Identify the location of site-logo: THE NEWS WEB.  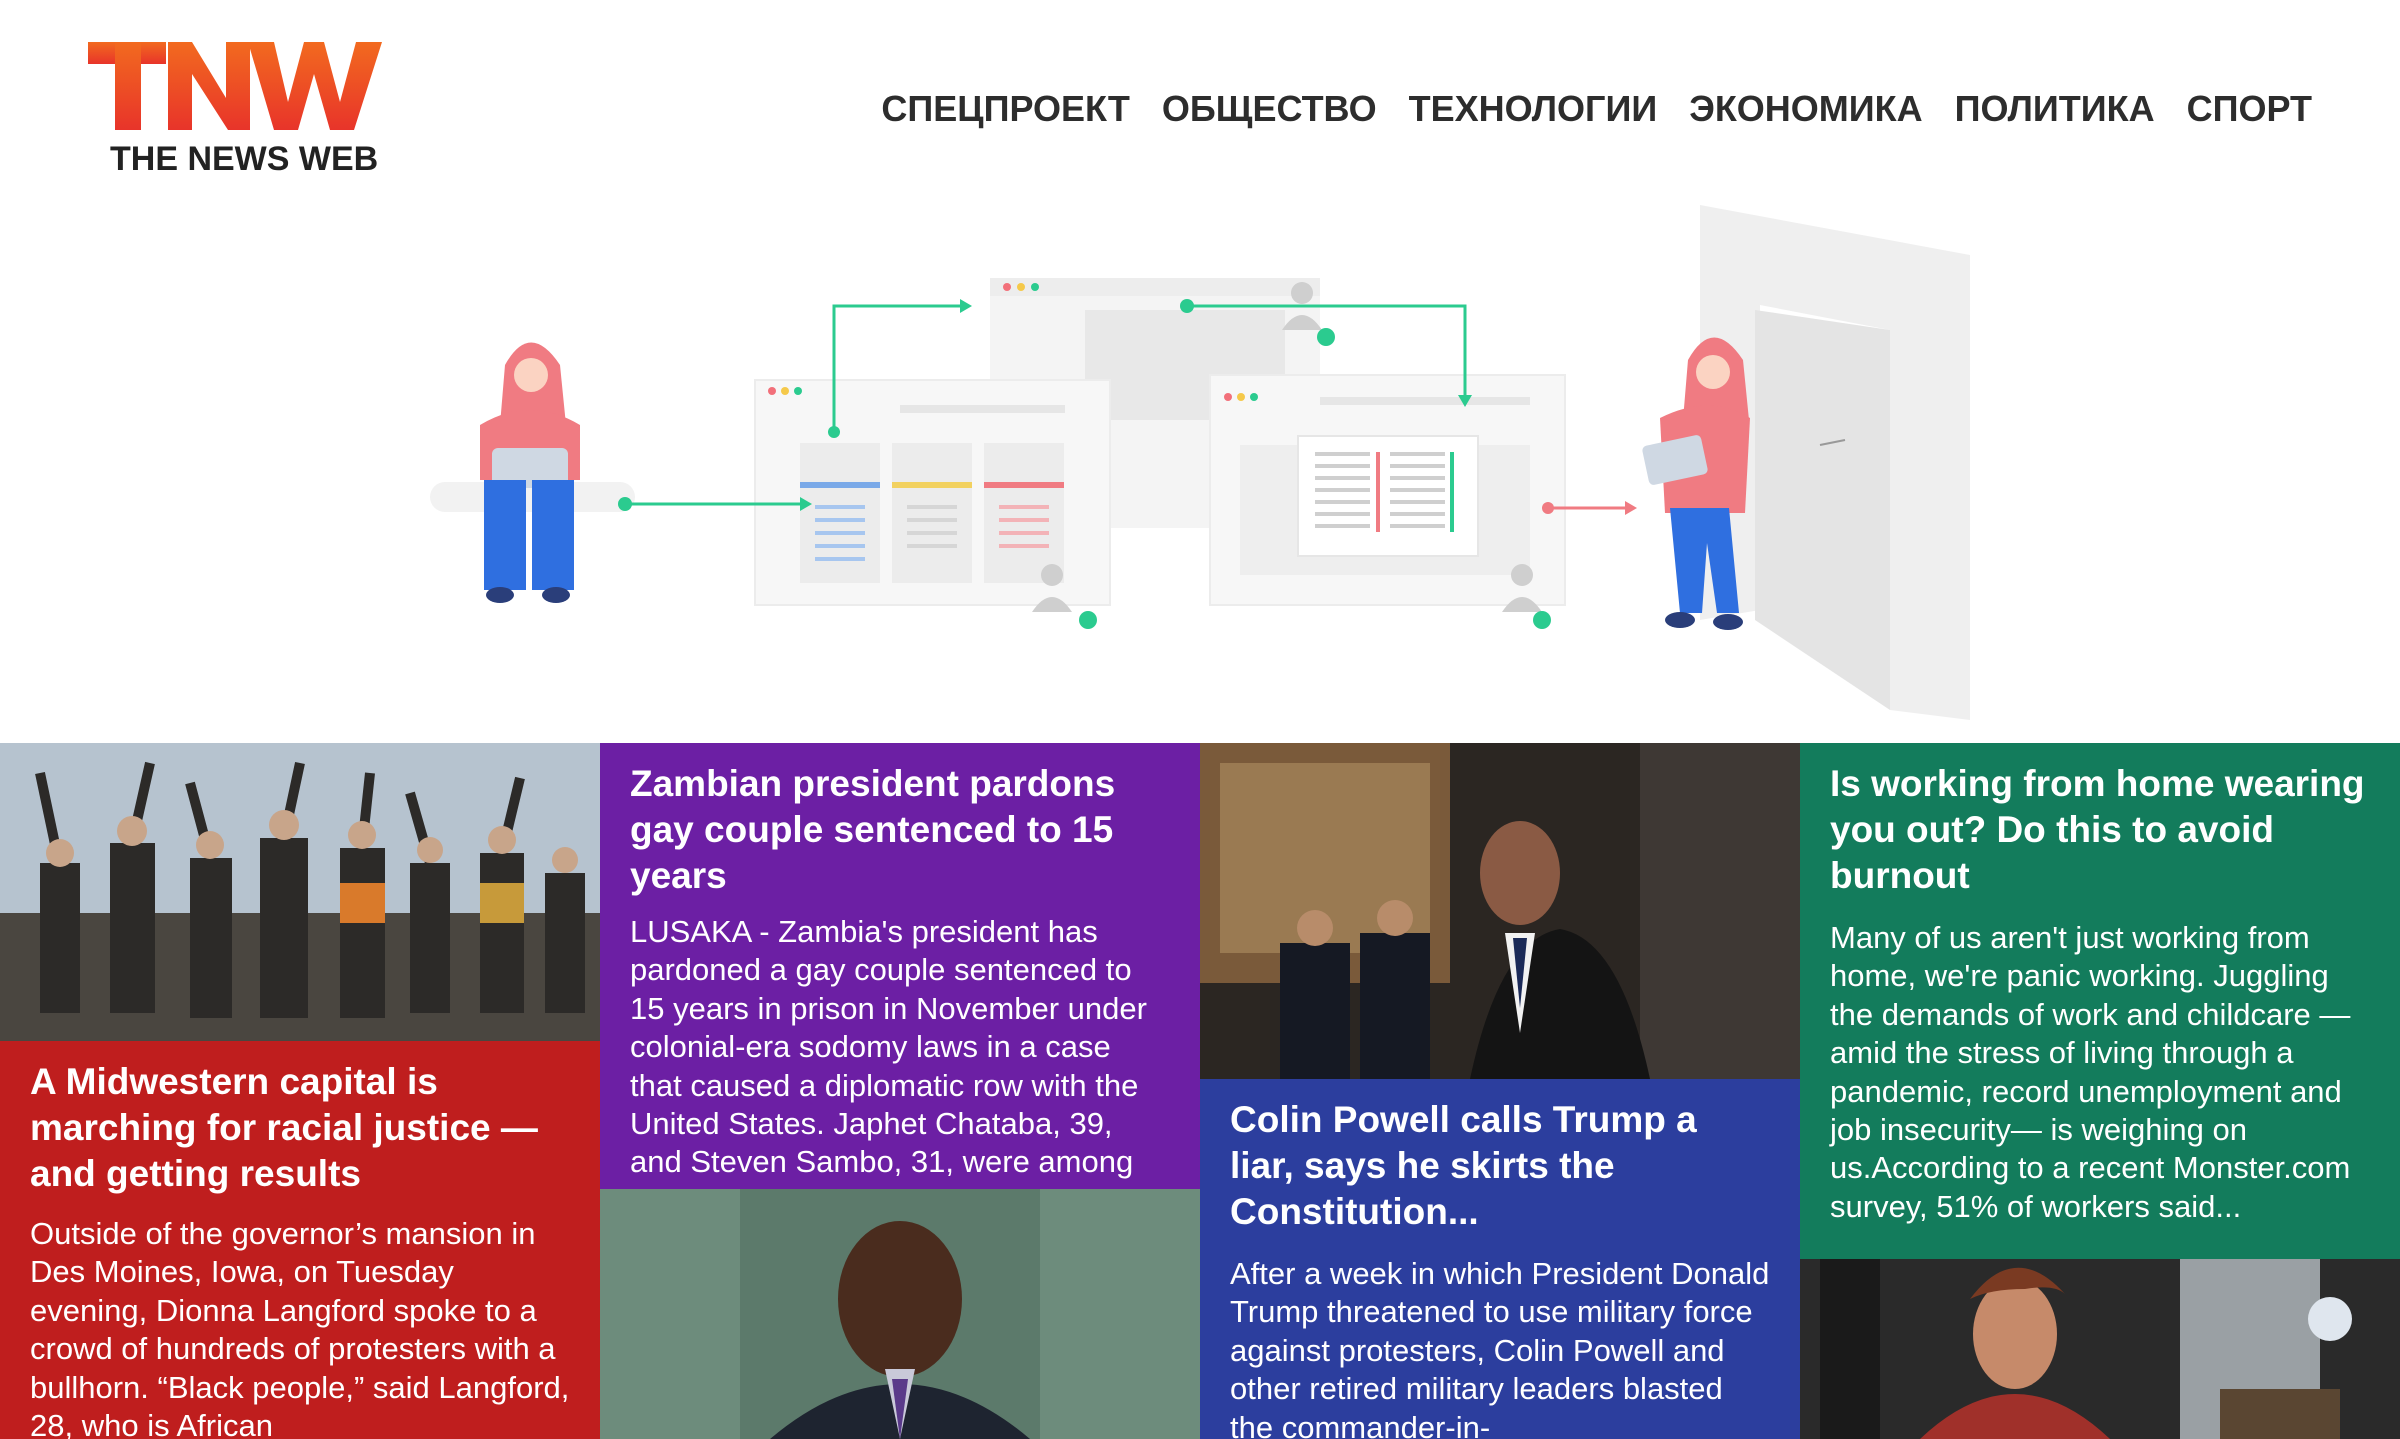
(243, 108).